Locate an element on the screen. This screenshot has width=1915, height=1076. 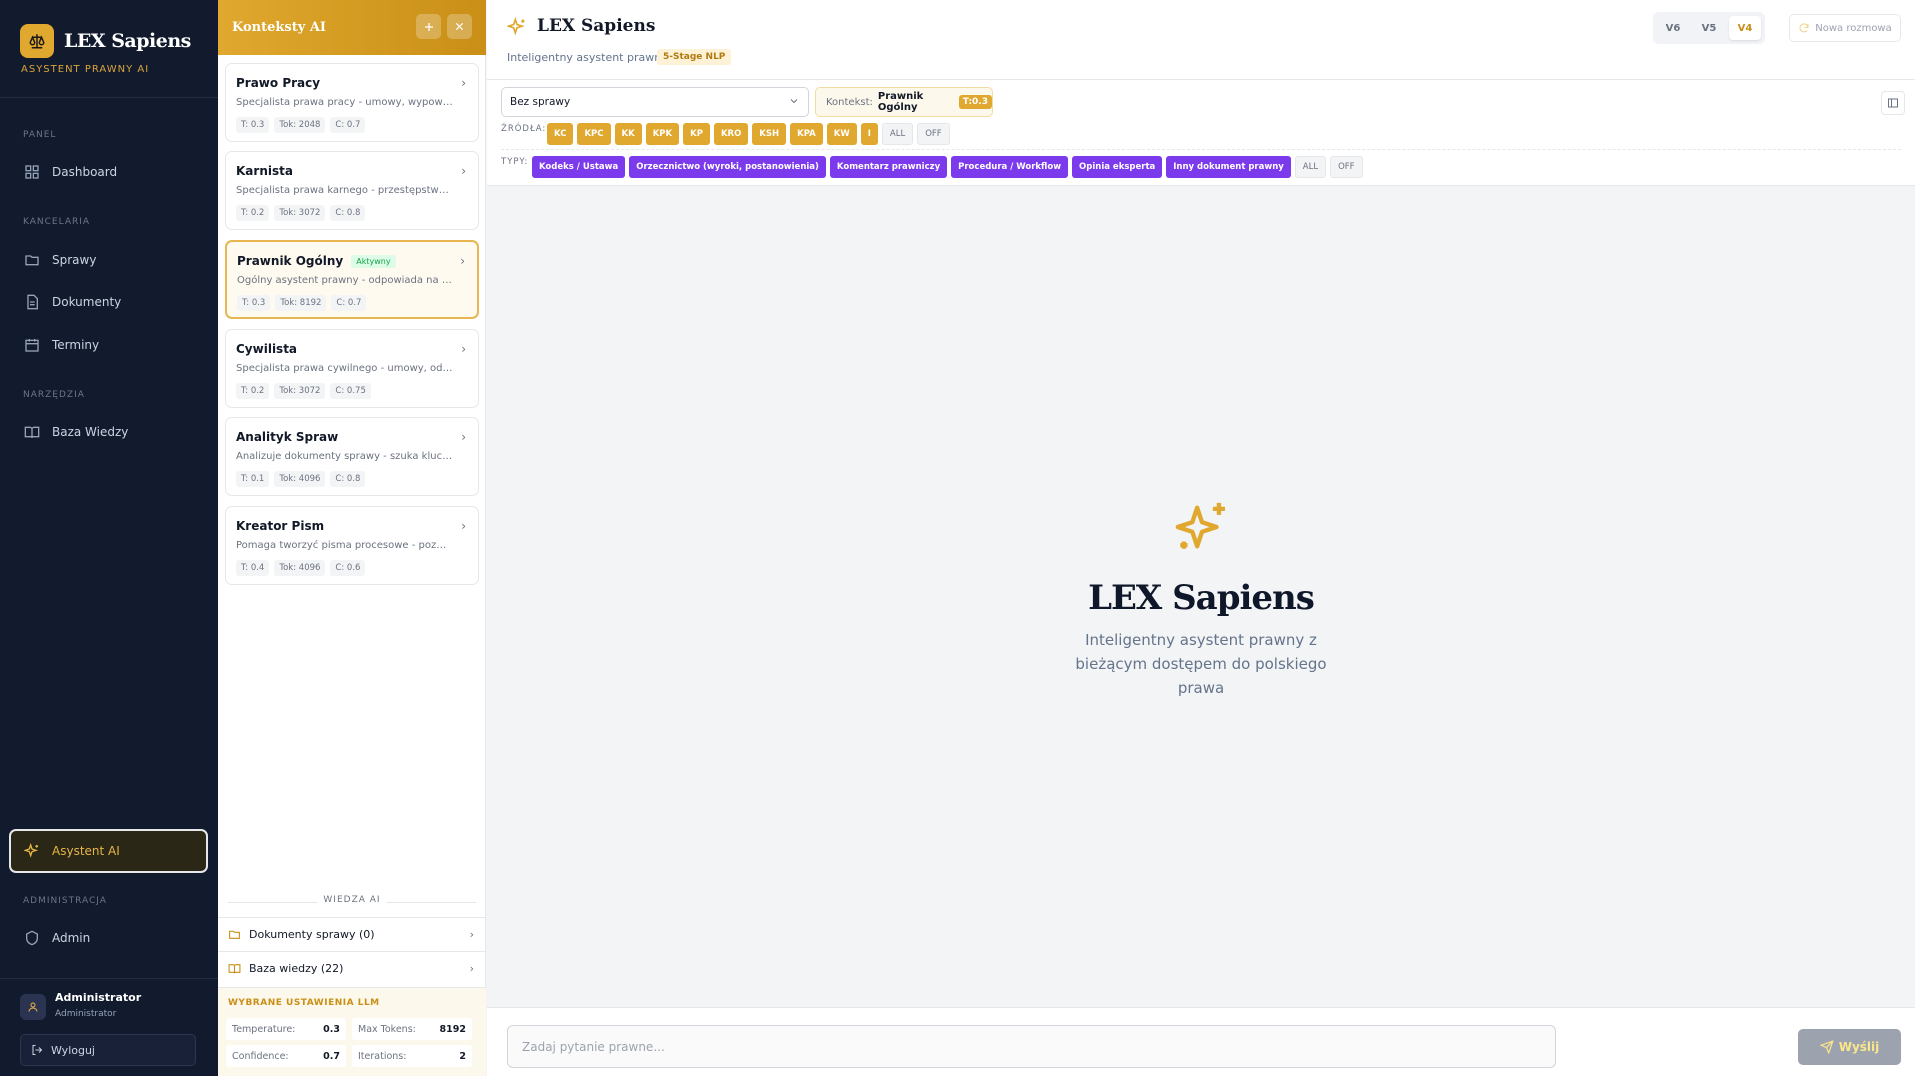
question-input is located at coordinates (1031, 1046).